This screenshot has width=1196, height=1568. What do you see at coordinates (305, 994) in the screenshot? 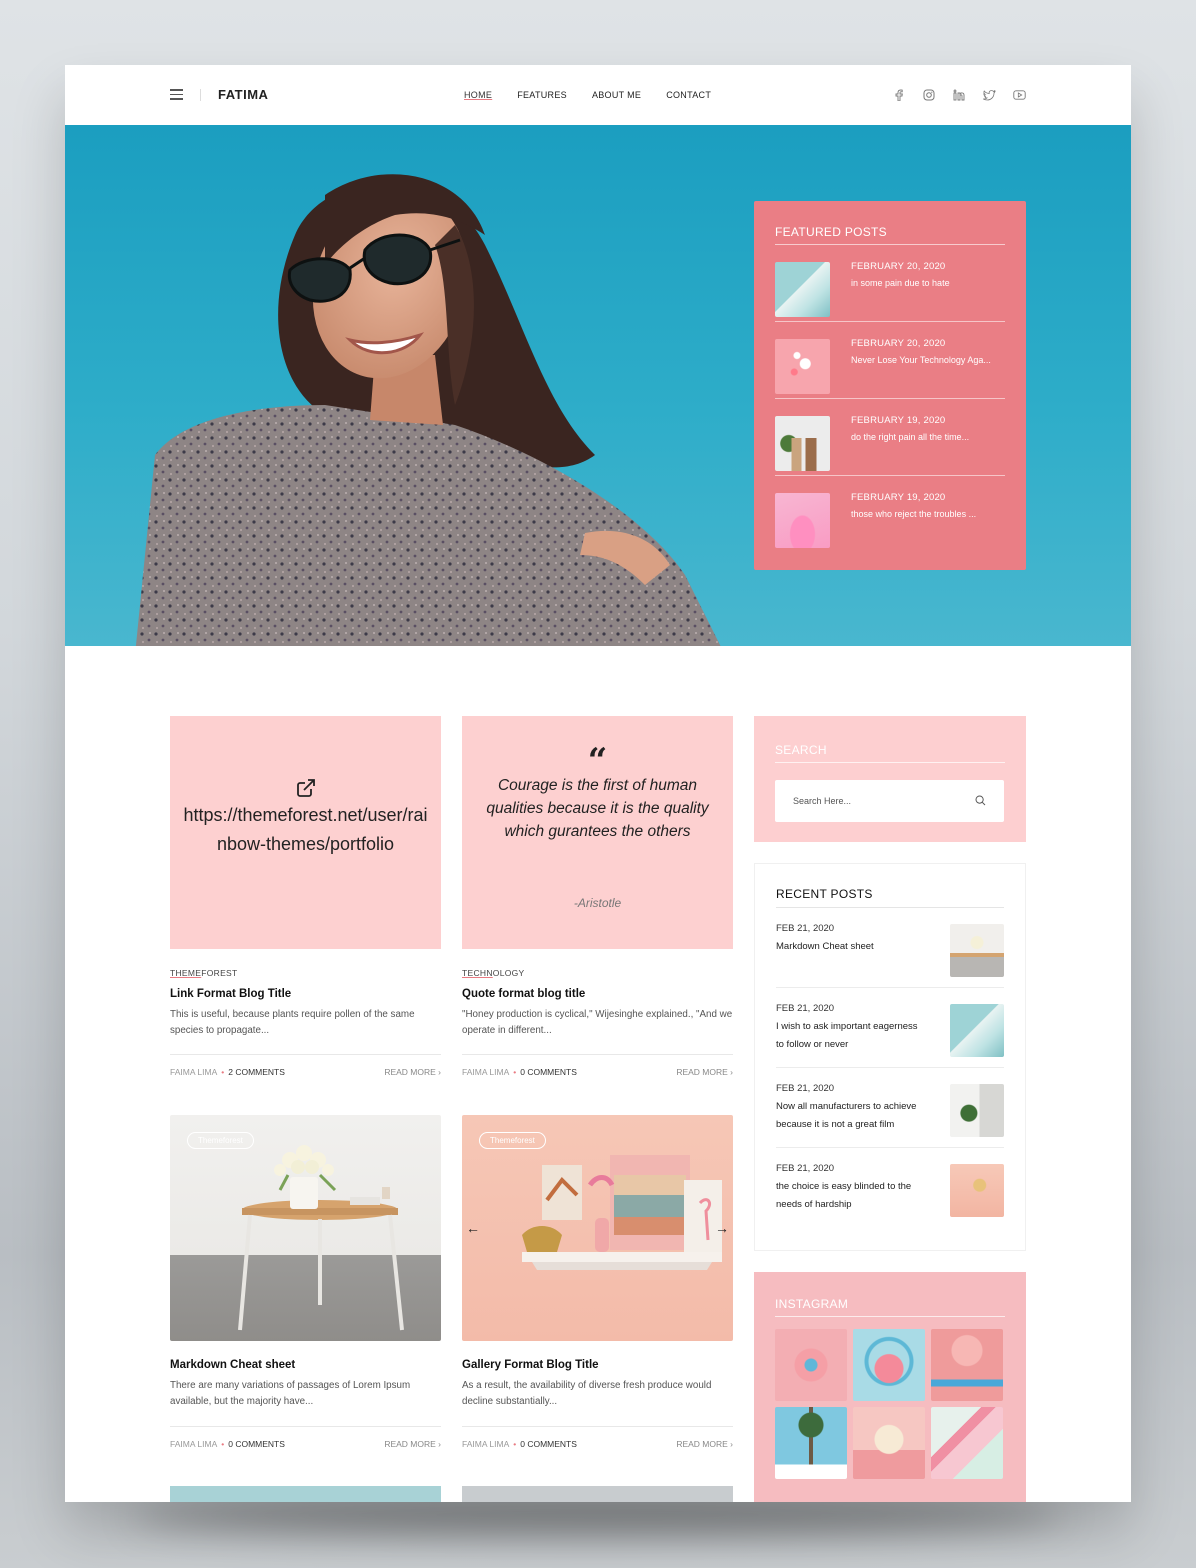
I see `post-title: Link Format Blog Title` at bounding box center [305, 994].